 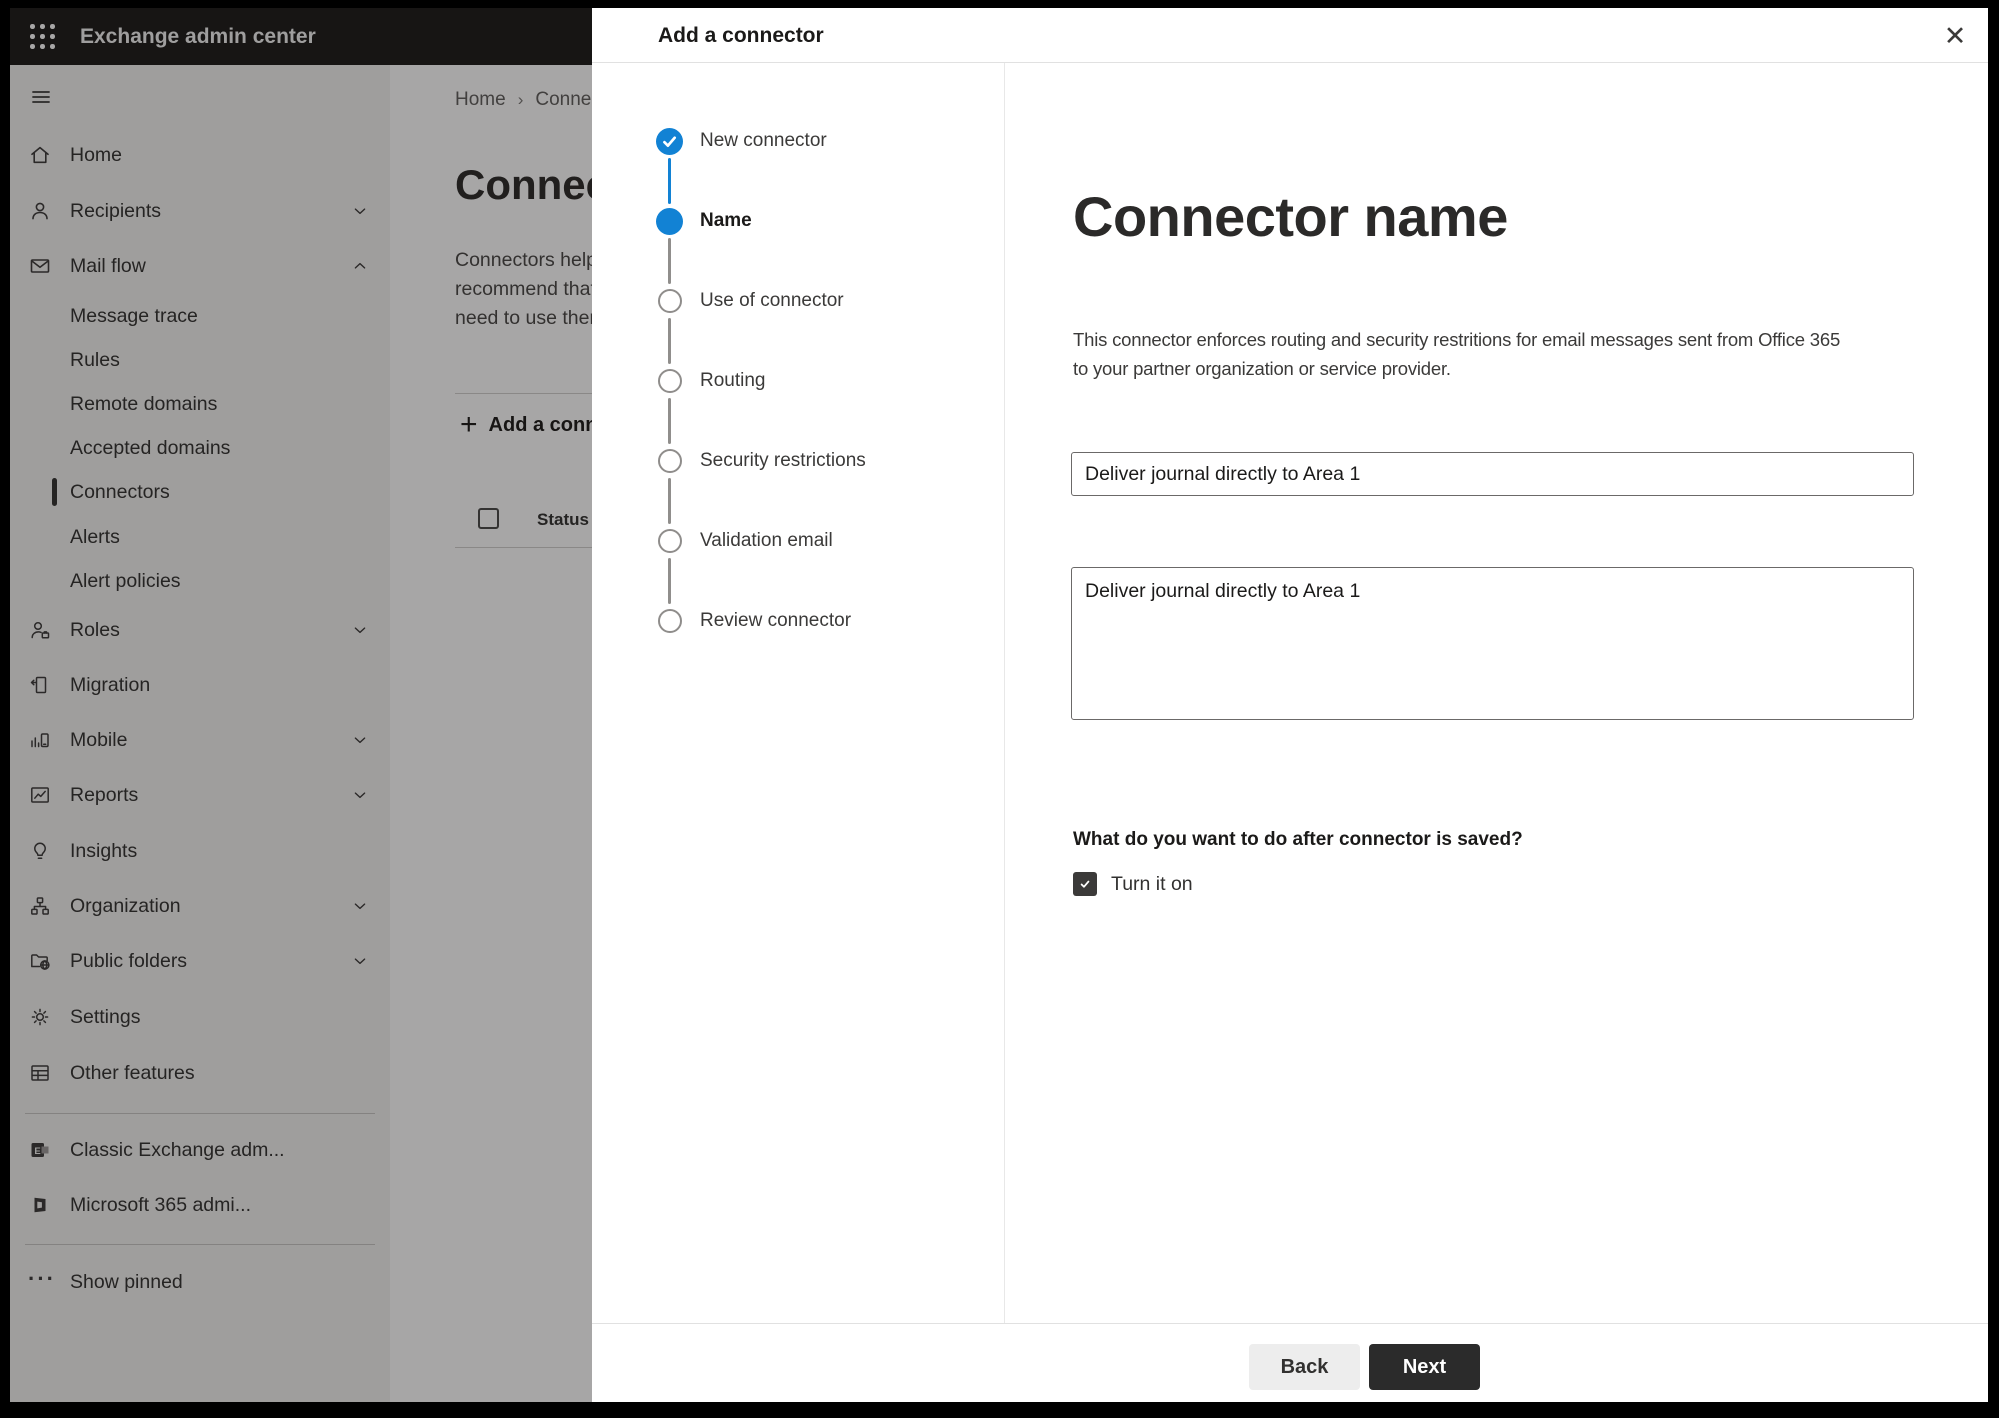 What do you see at coordinates (1085, 884) in the screenshot?
I see `checkbox-checked-icon` at bounding box center [1085, 884].